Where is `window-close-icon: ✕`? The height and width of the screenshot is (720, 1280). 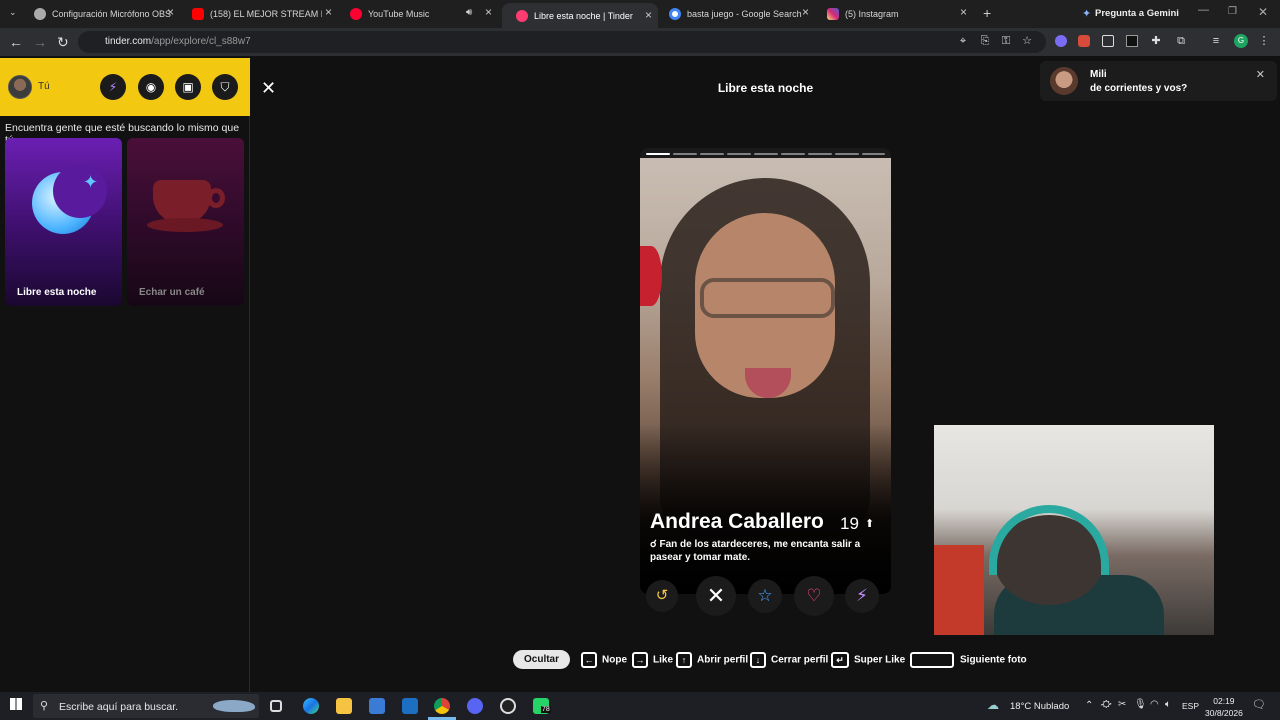 window-close-icon: ✕ is located at coordinates (1263, 12).